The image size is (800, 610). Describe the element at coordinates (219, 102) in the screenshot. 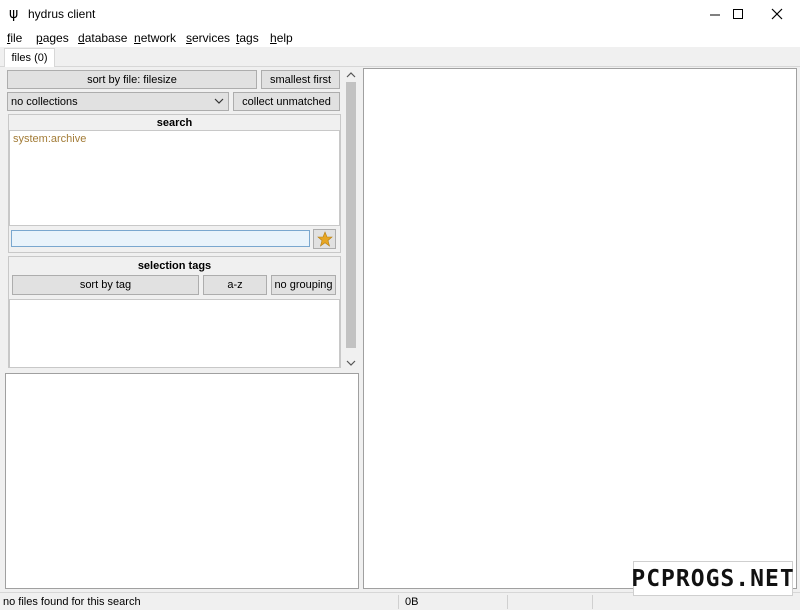

I see `chevron-down-icon` at that location.